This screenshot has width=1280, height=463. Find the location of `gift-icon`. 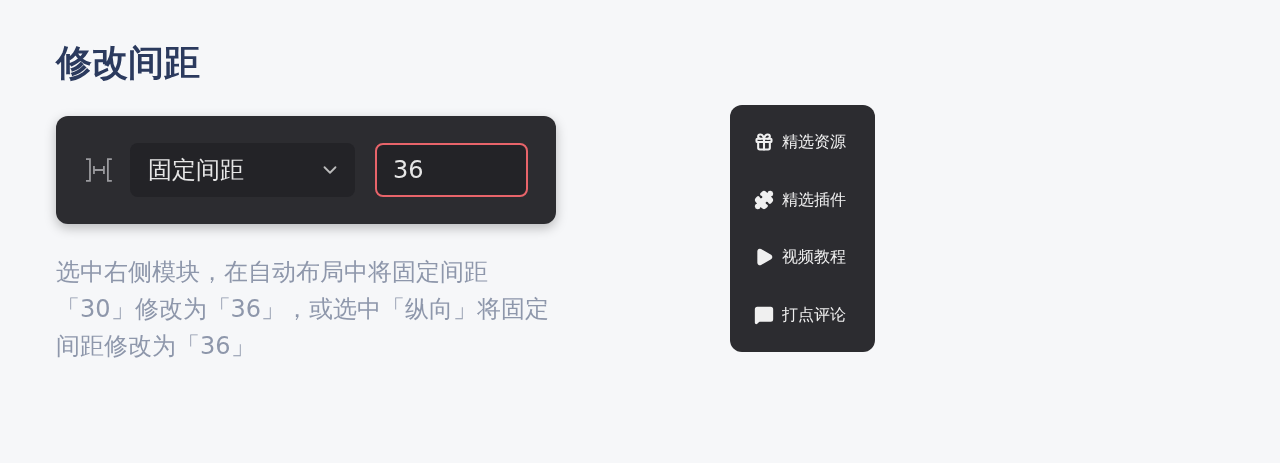

gift-icon is located at coordinates (764, 141).